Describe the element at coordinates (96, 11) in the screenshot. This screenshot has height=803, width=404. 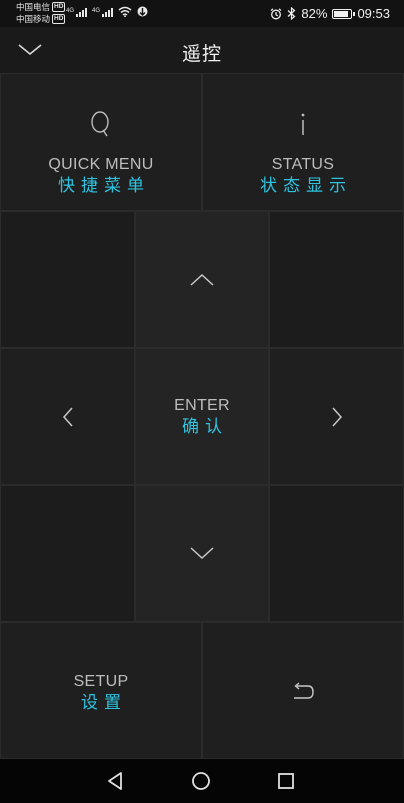
I see `network-2-type: 4G` at that location.